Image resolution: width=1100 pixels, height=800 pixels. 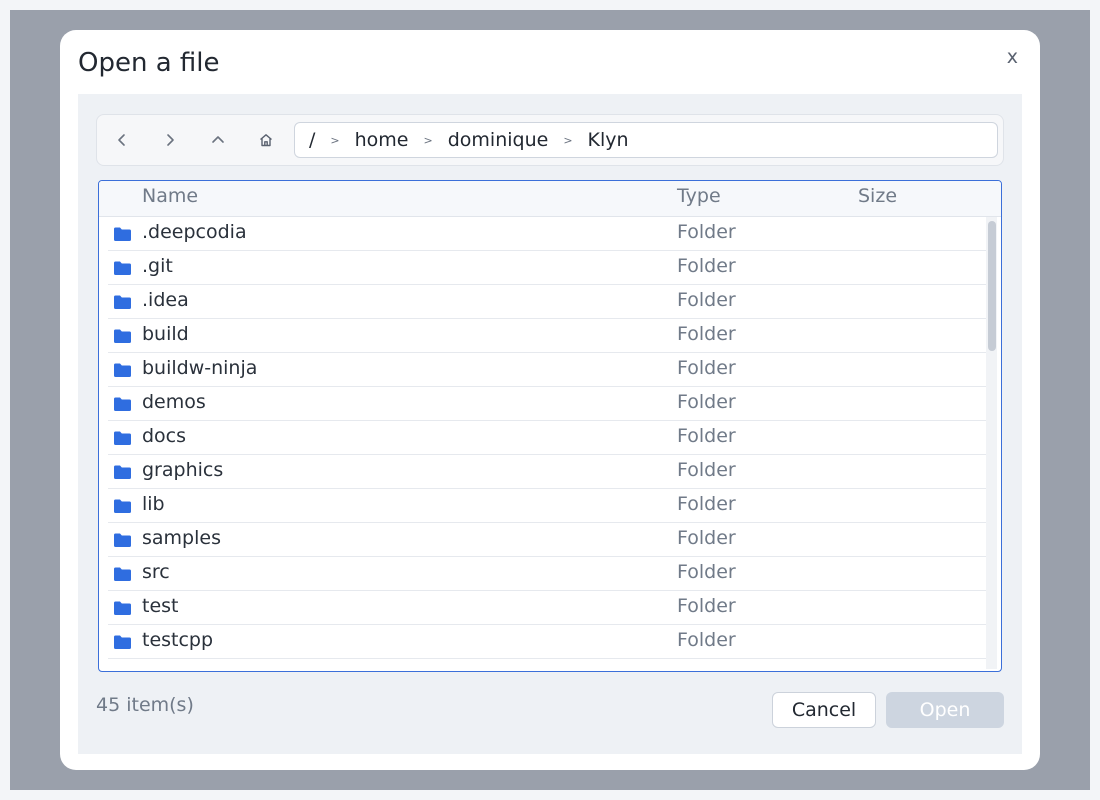 I want to click on back-button, so click(x=122, y=140).